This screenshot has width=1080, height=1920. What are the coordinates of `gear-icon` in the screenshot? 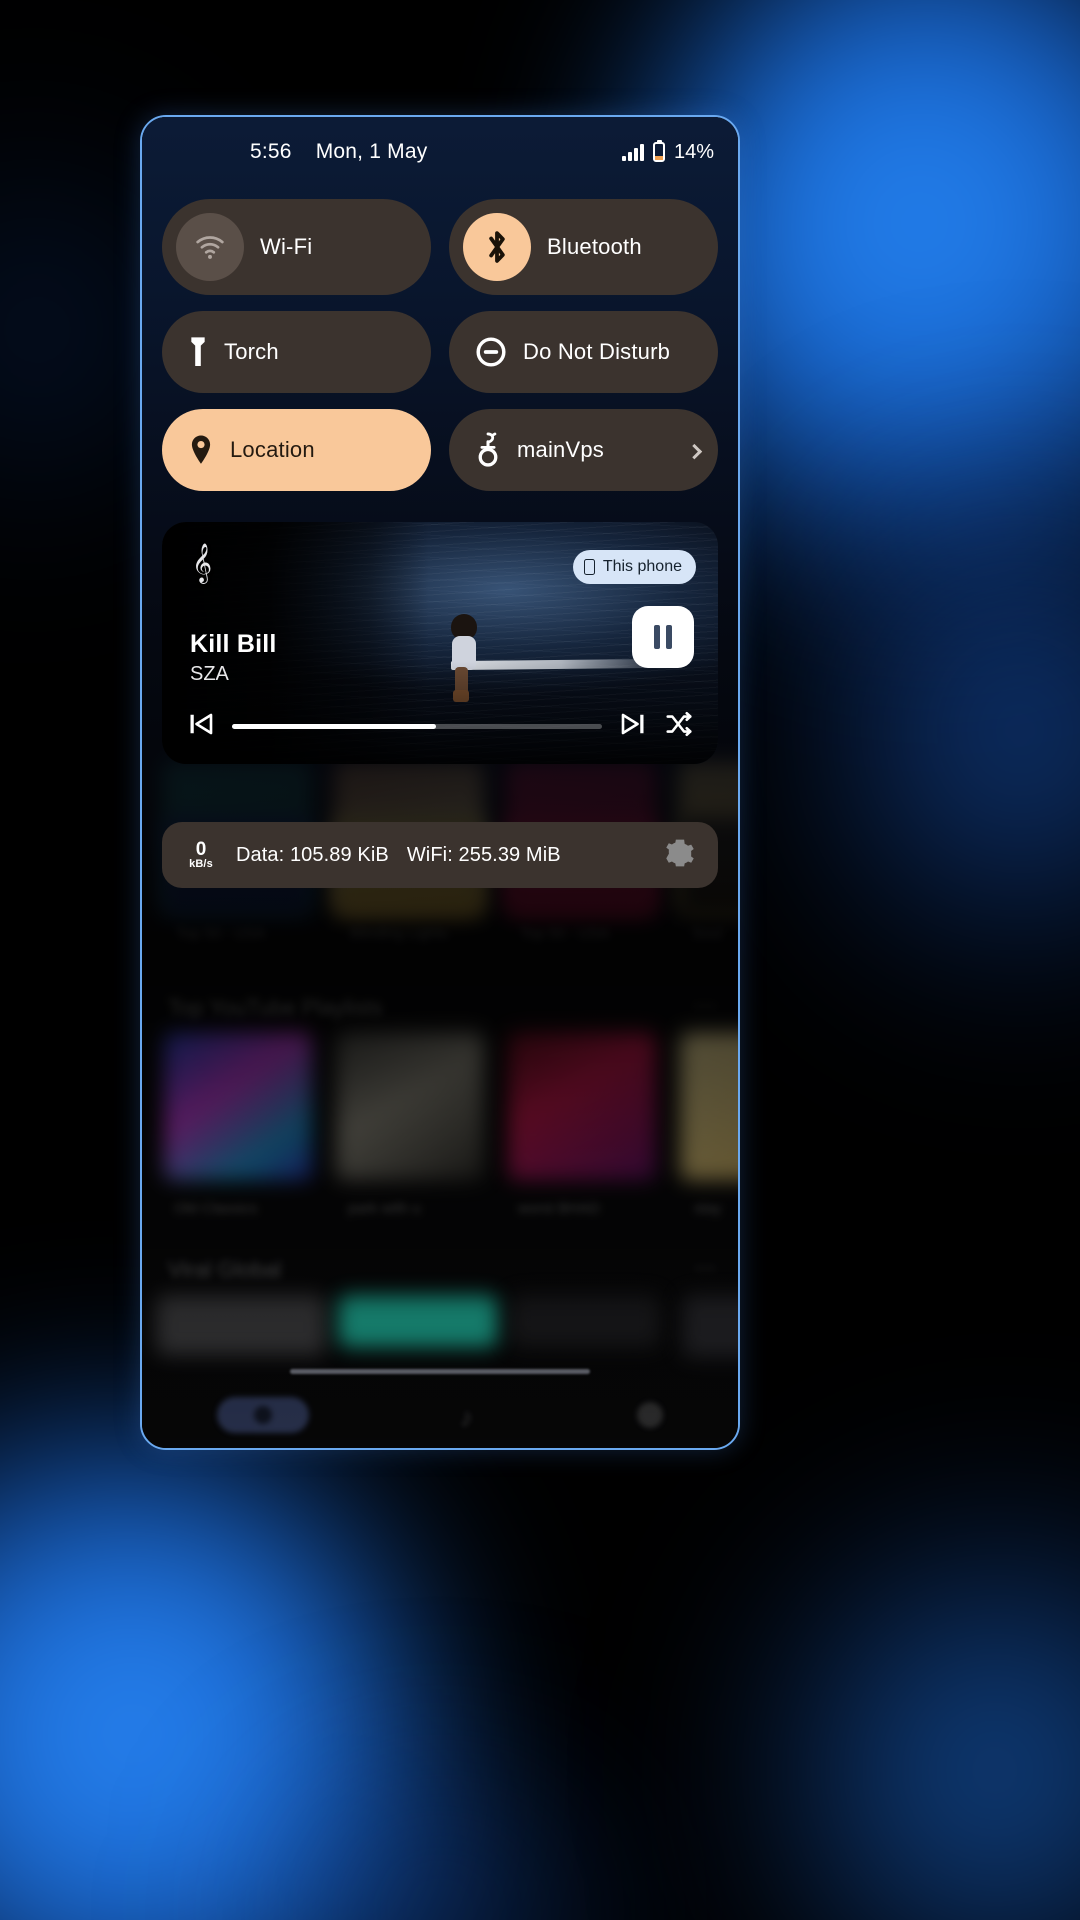 It's located at (680, 855).